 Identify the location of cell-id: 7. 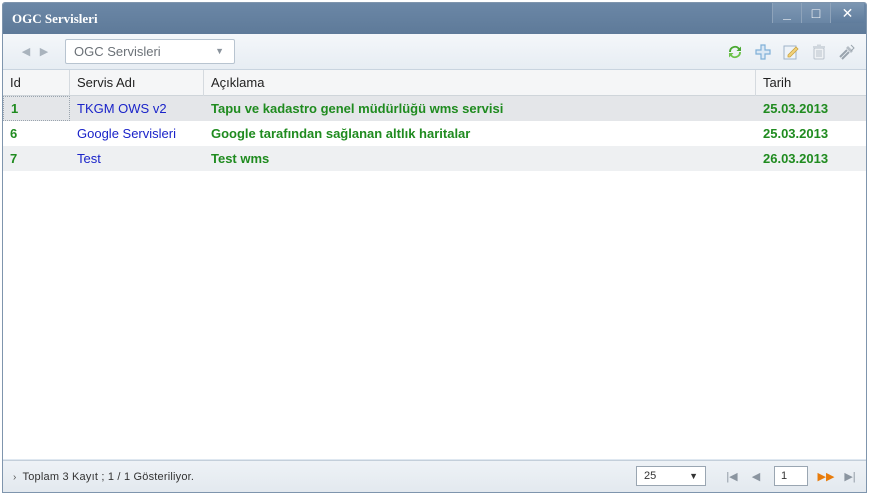
(14, 158).